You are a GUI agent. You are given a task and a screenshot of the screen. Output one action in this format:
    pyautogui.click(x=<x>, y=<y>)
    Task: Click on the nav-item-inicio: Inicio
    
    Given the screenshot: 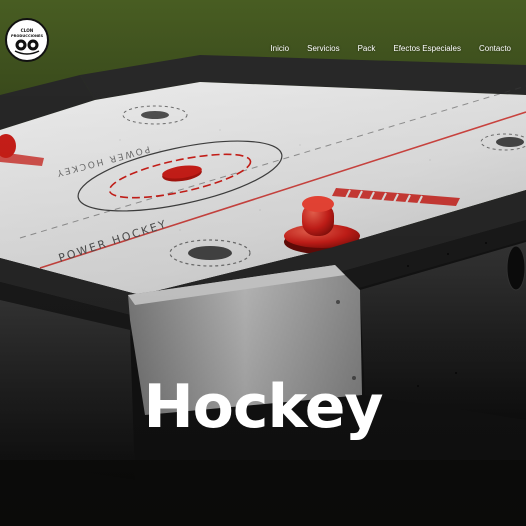 What is the action you would take?
    pyautogui.click(x=279, y=48)
    